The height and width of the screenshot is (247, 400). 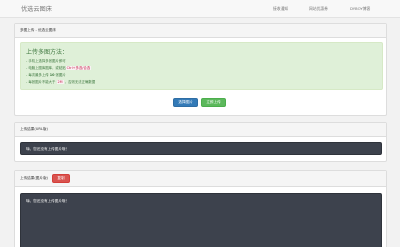 I want to click on html-result-empty-message: 嗨，您还没有上传图片哦！, so click(x=48, y=201).